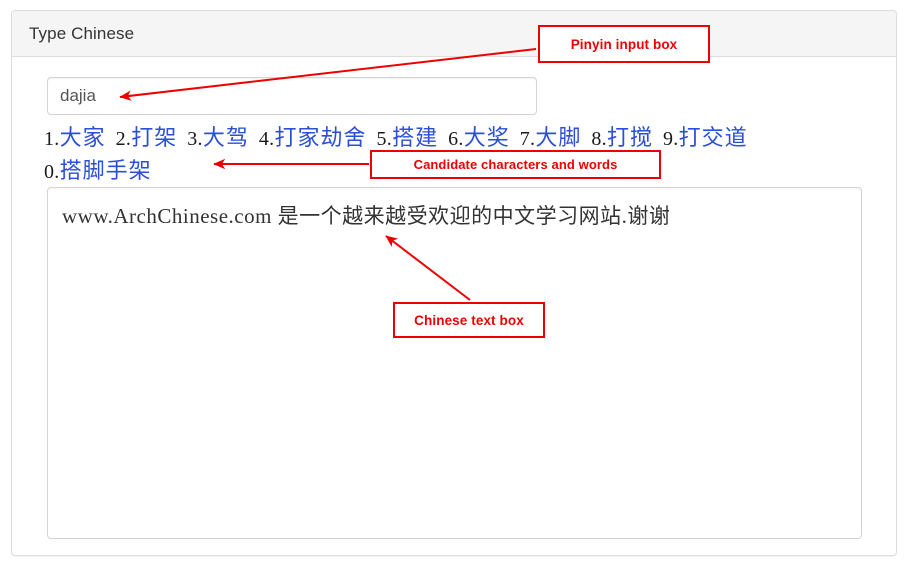 The height and width of the screenshot is (569, 911). Describe the element at coordinates (154, 137) in the screenshot. I see `candidate-word: 打架` at that location.